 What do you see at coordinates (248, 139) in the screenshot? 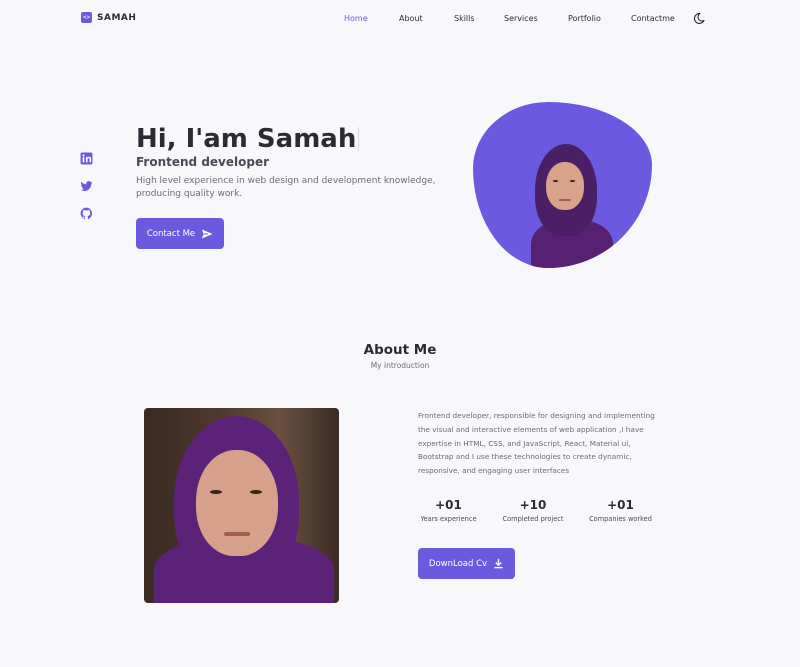
I see `hero-title: Hi, I'am Samah` at bounding box center [248, 139].